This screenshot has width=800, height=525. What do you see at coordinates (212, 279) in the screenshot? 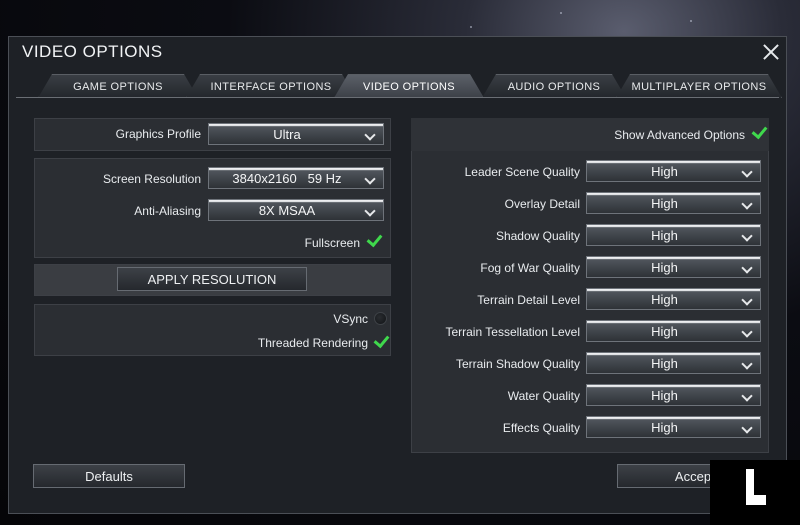
I see `apply-resolution-button: APPLY RESOLUTION` at bounding box center [212, 279].